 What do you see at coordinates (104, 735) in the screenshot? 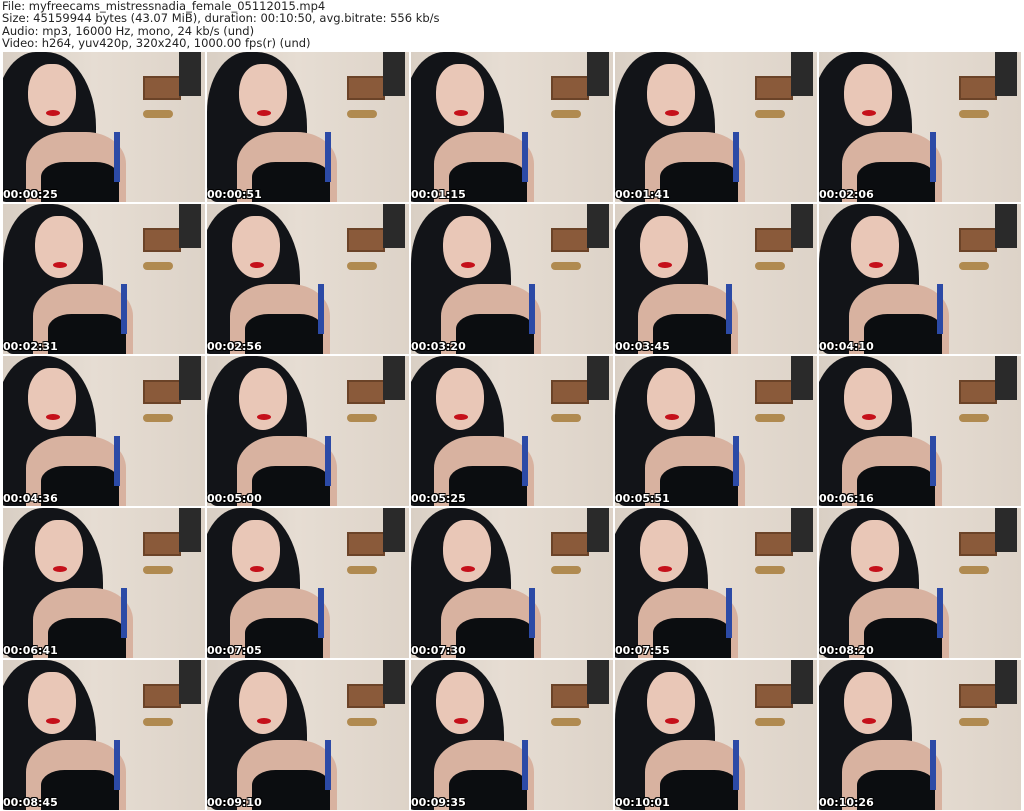
I see `video-thumbnail: 00:08:45` at bounding box center [104, 735].